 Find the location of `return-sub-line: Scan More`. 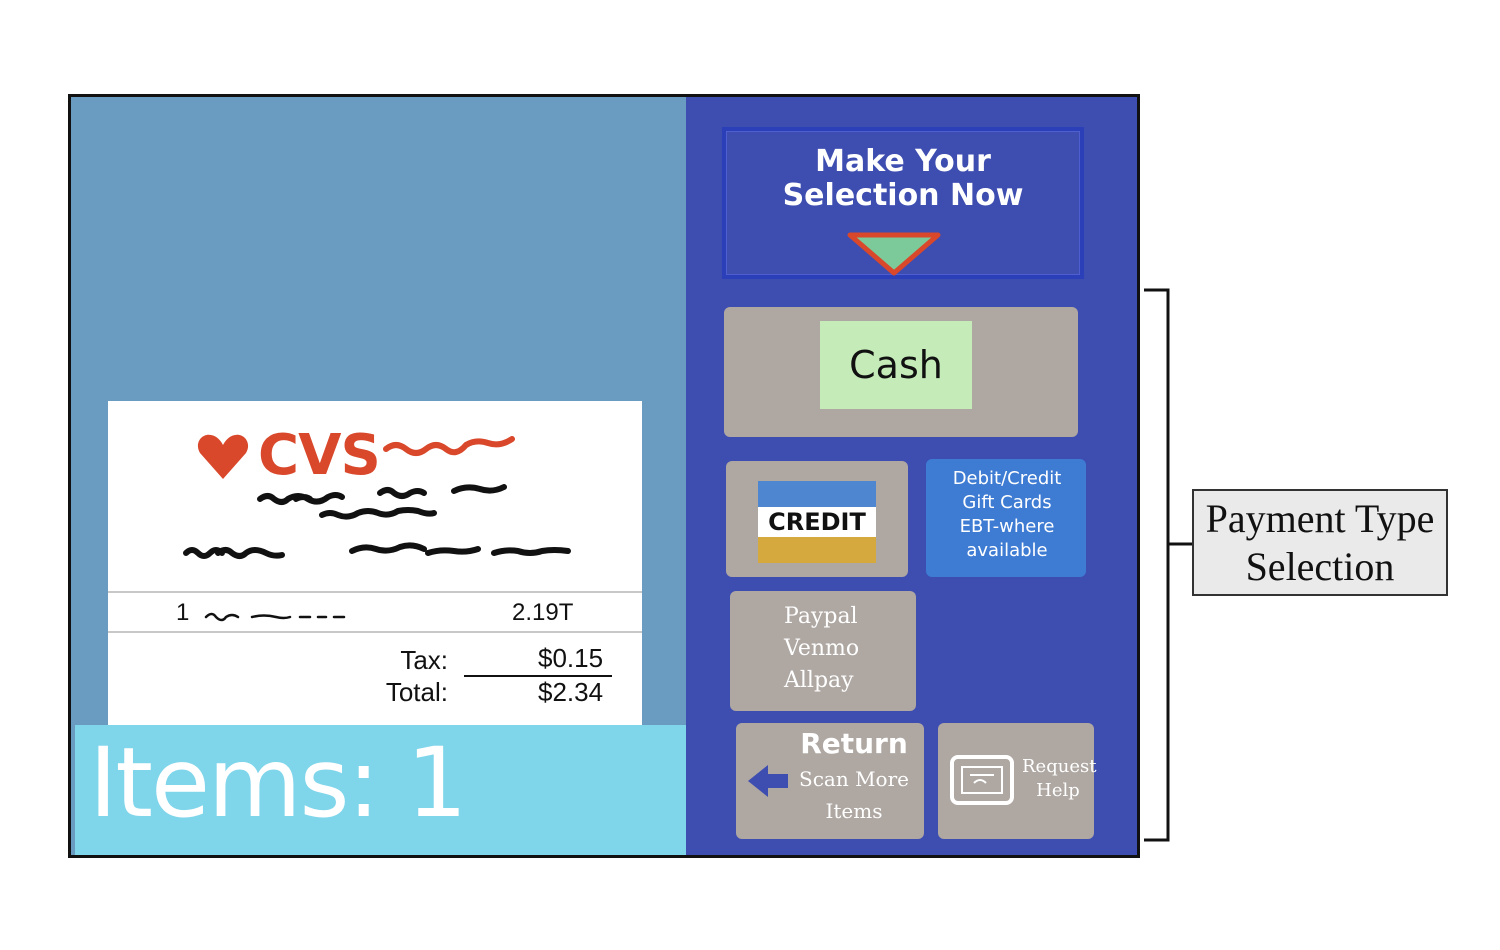

return-sub-line: Scan More is located at coordinates (854, 779).